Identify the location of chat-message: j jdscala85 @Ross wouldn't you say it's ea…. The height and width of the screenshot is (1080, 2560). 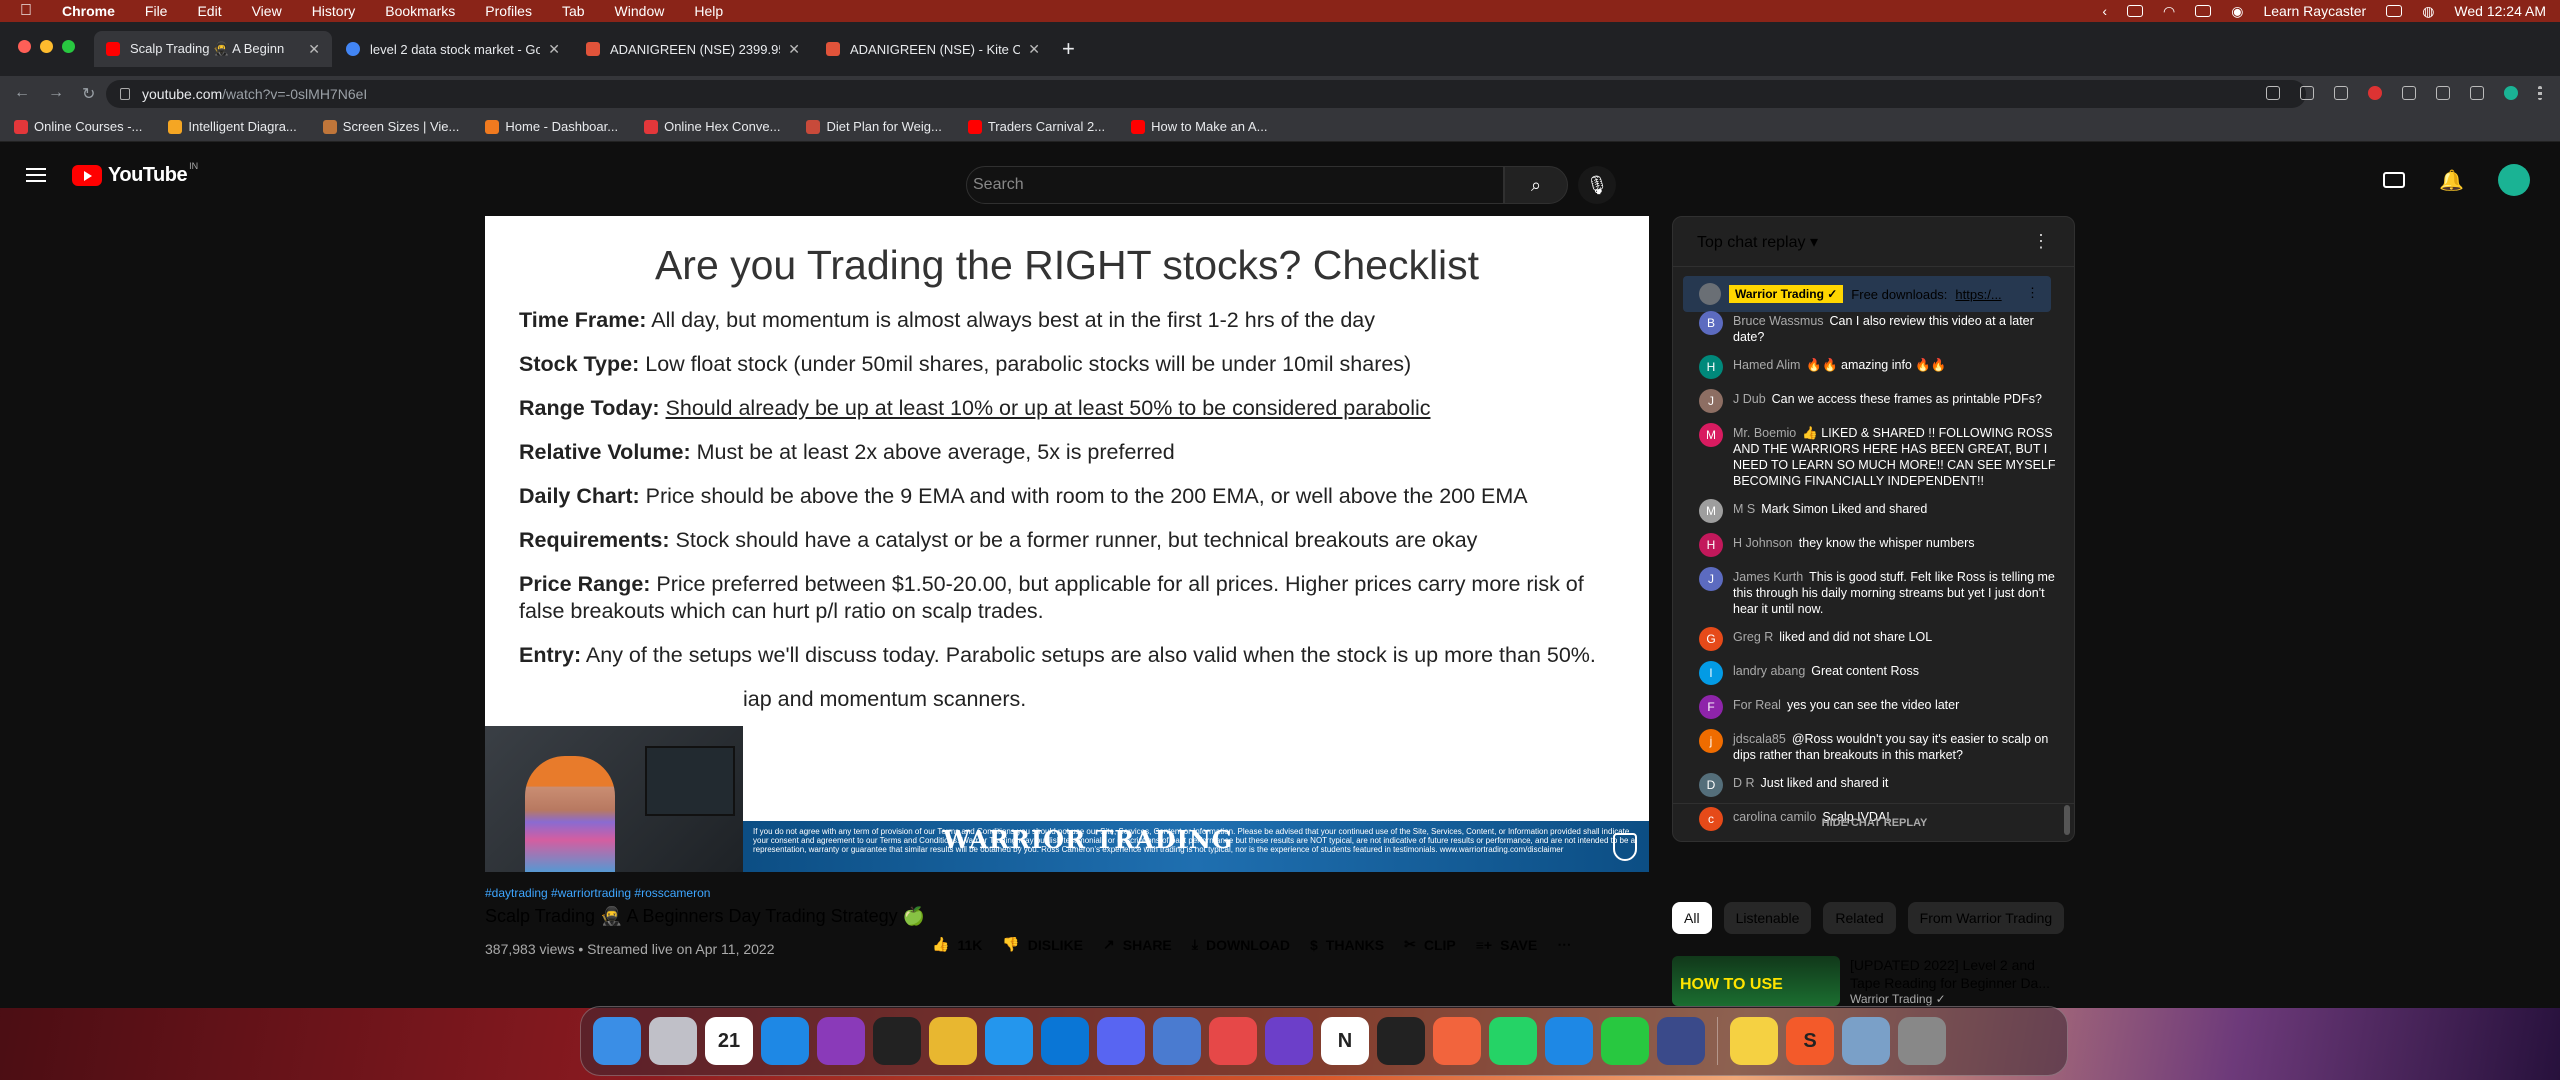
(1881, 746).